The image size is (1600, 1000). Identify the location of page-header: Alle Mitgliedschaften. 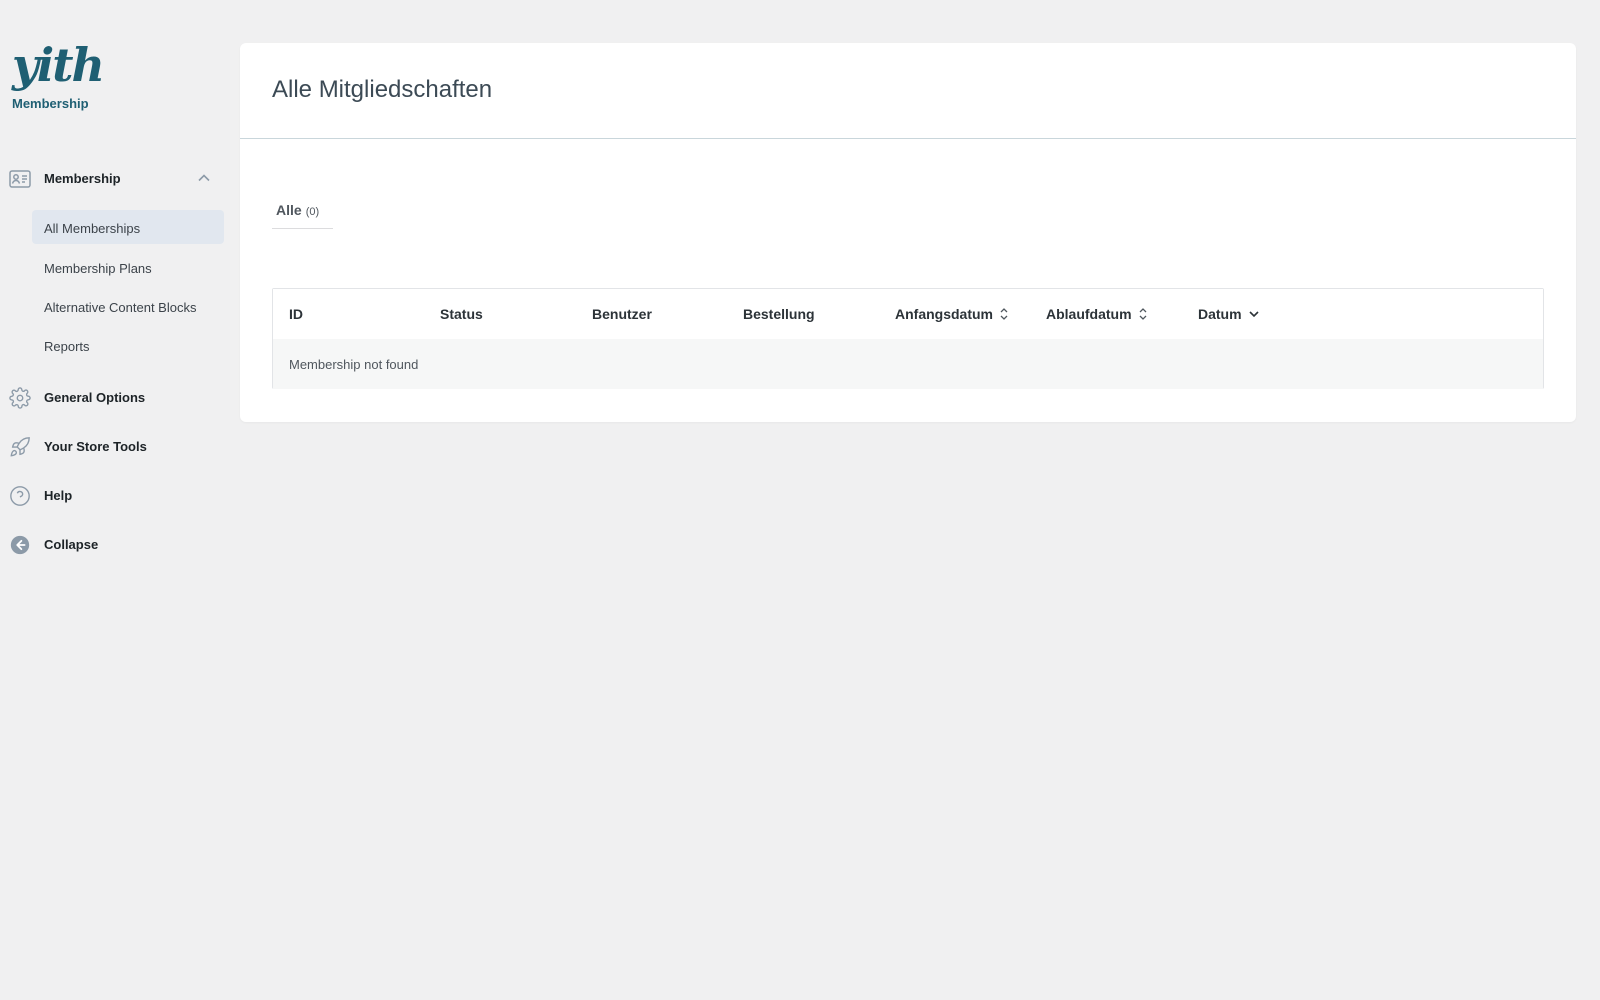
(908, 91).